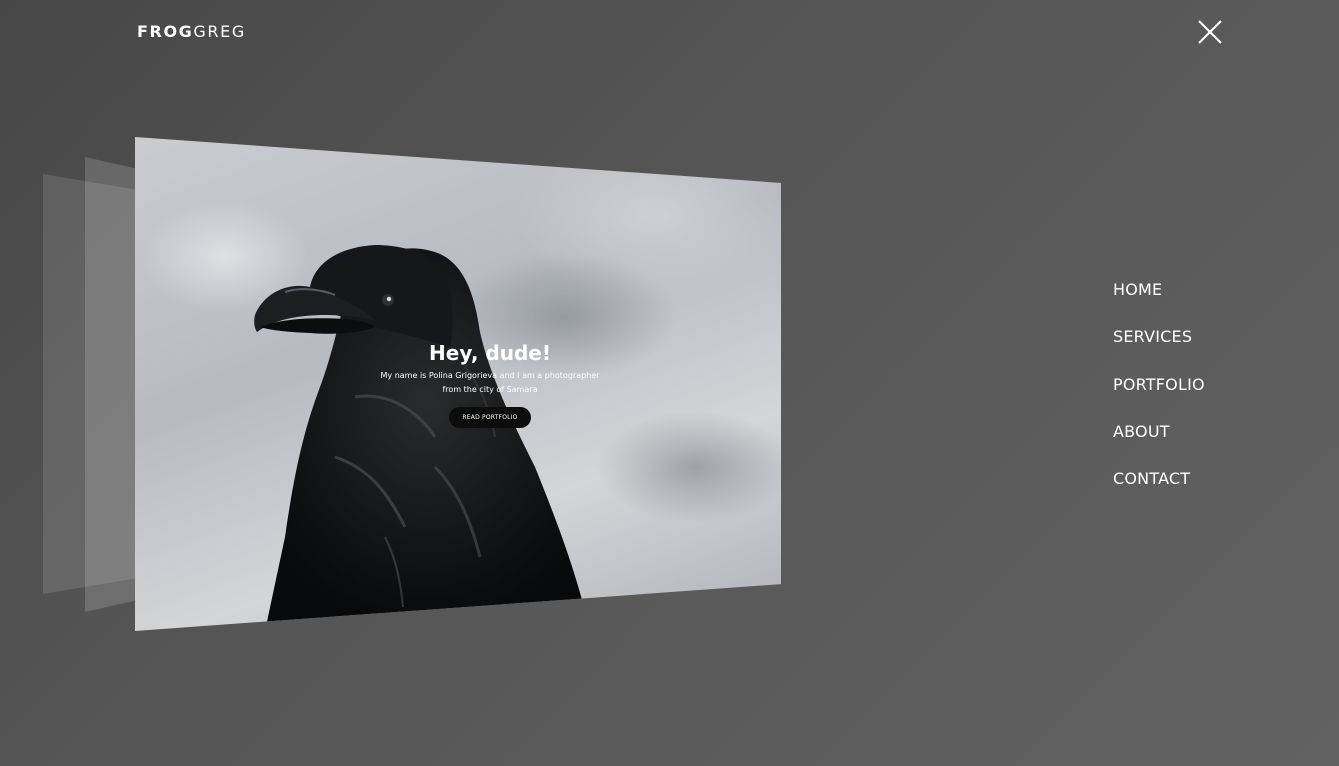 The image size is (1339, 766). What do you see at coordinates (490, 417) in the screenshot?
I see `read-portfolio-button: READ PORTFOLIO` at bounding box center [490, 417].